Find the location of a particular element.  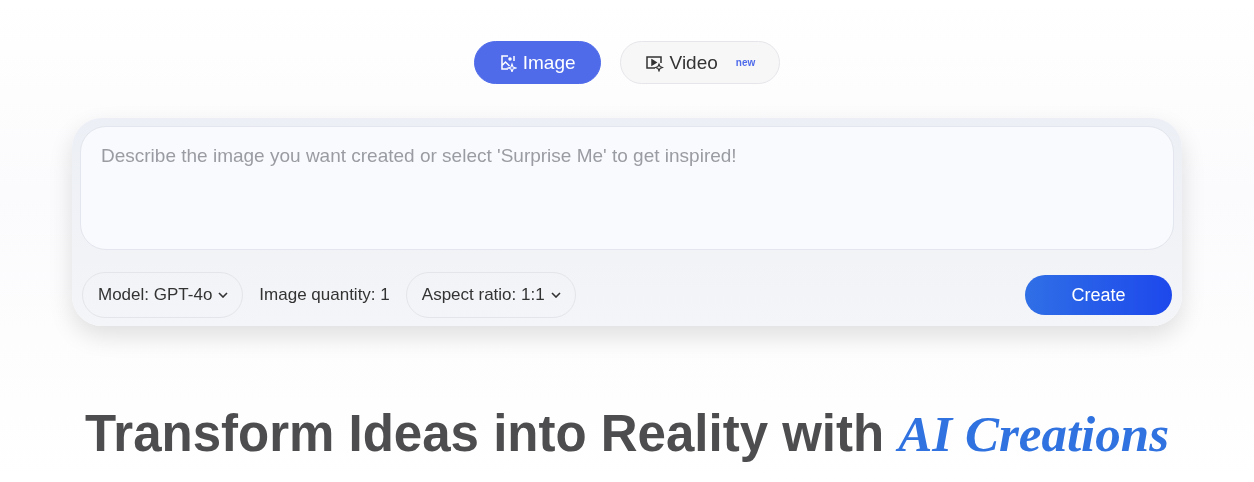

video-sparkle-icon is located at coordinates (654, 62).